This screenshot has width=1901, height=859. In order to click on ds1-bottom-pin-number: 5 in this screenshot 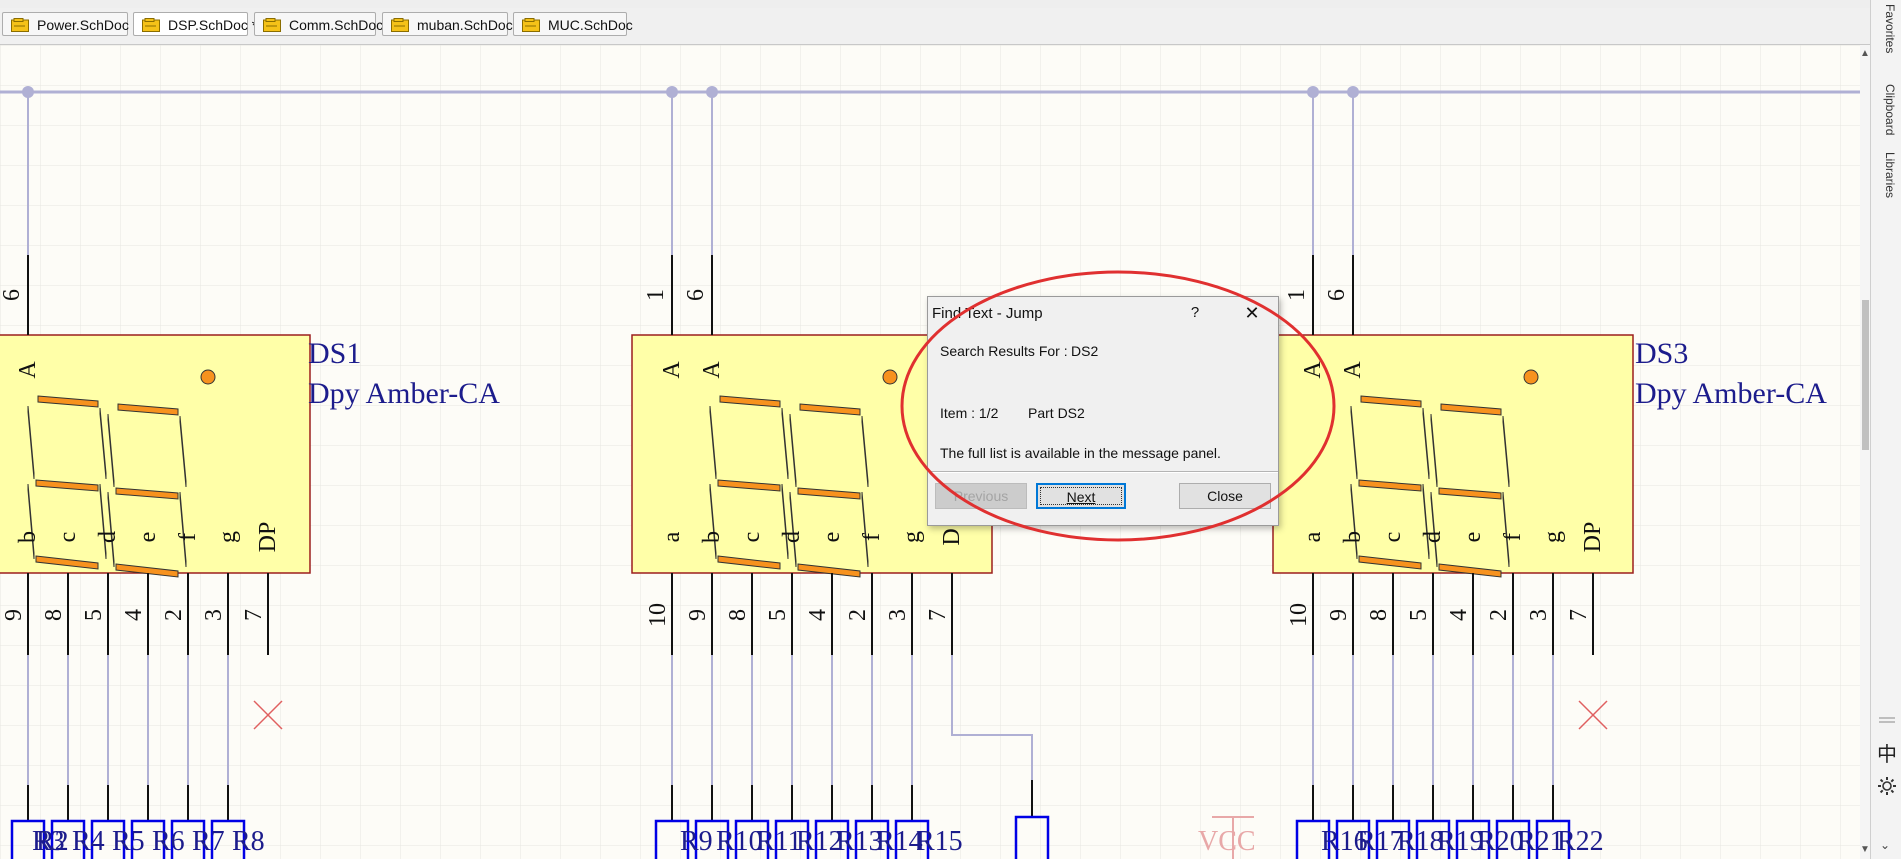, I will do `click(94, 615)`.